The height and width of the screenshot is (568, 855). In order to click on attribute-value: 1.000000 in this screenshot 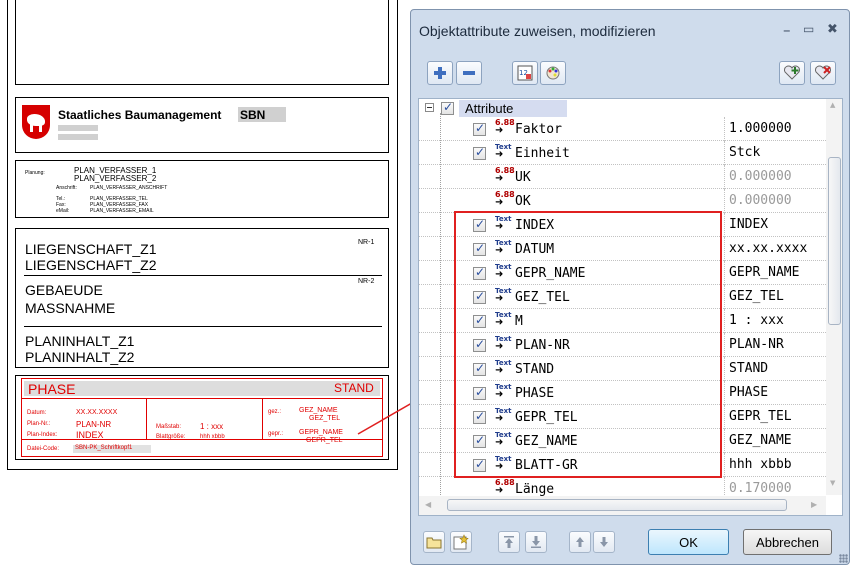, I will do `click(777, 128)`.